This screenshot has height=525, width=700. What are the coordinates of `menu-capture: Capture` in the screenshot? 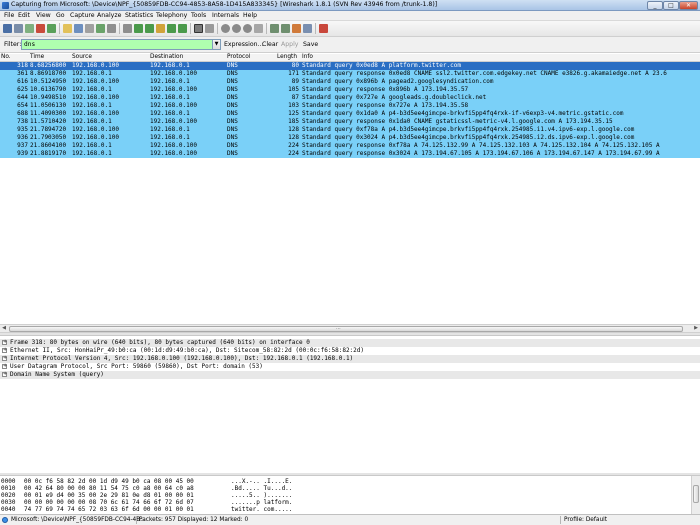 It's located at (82, 15).